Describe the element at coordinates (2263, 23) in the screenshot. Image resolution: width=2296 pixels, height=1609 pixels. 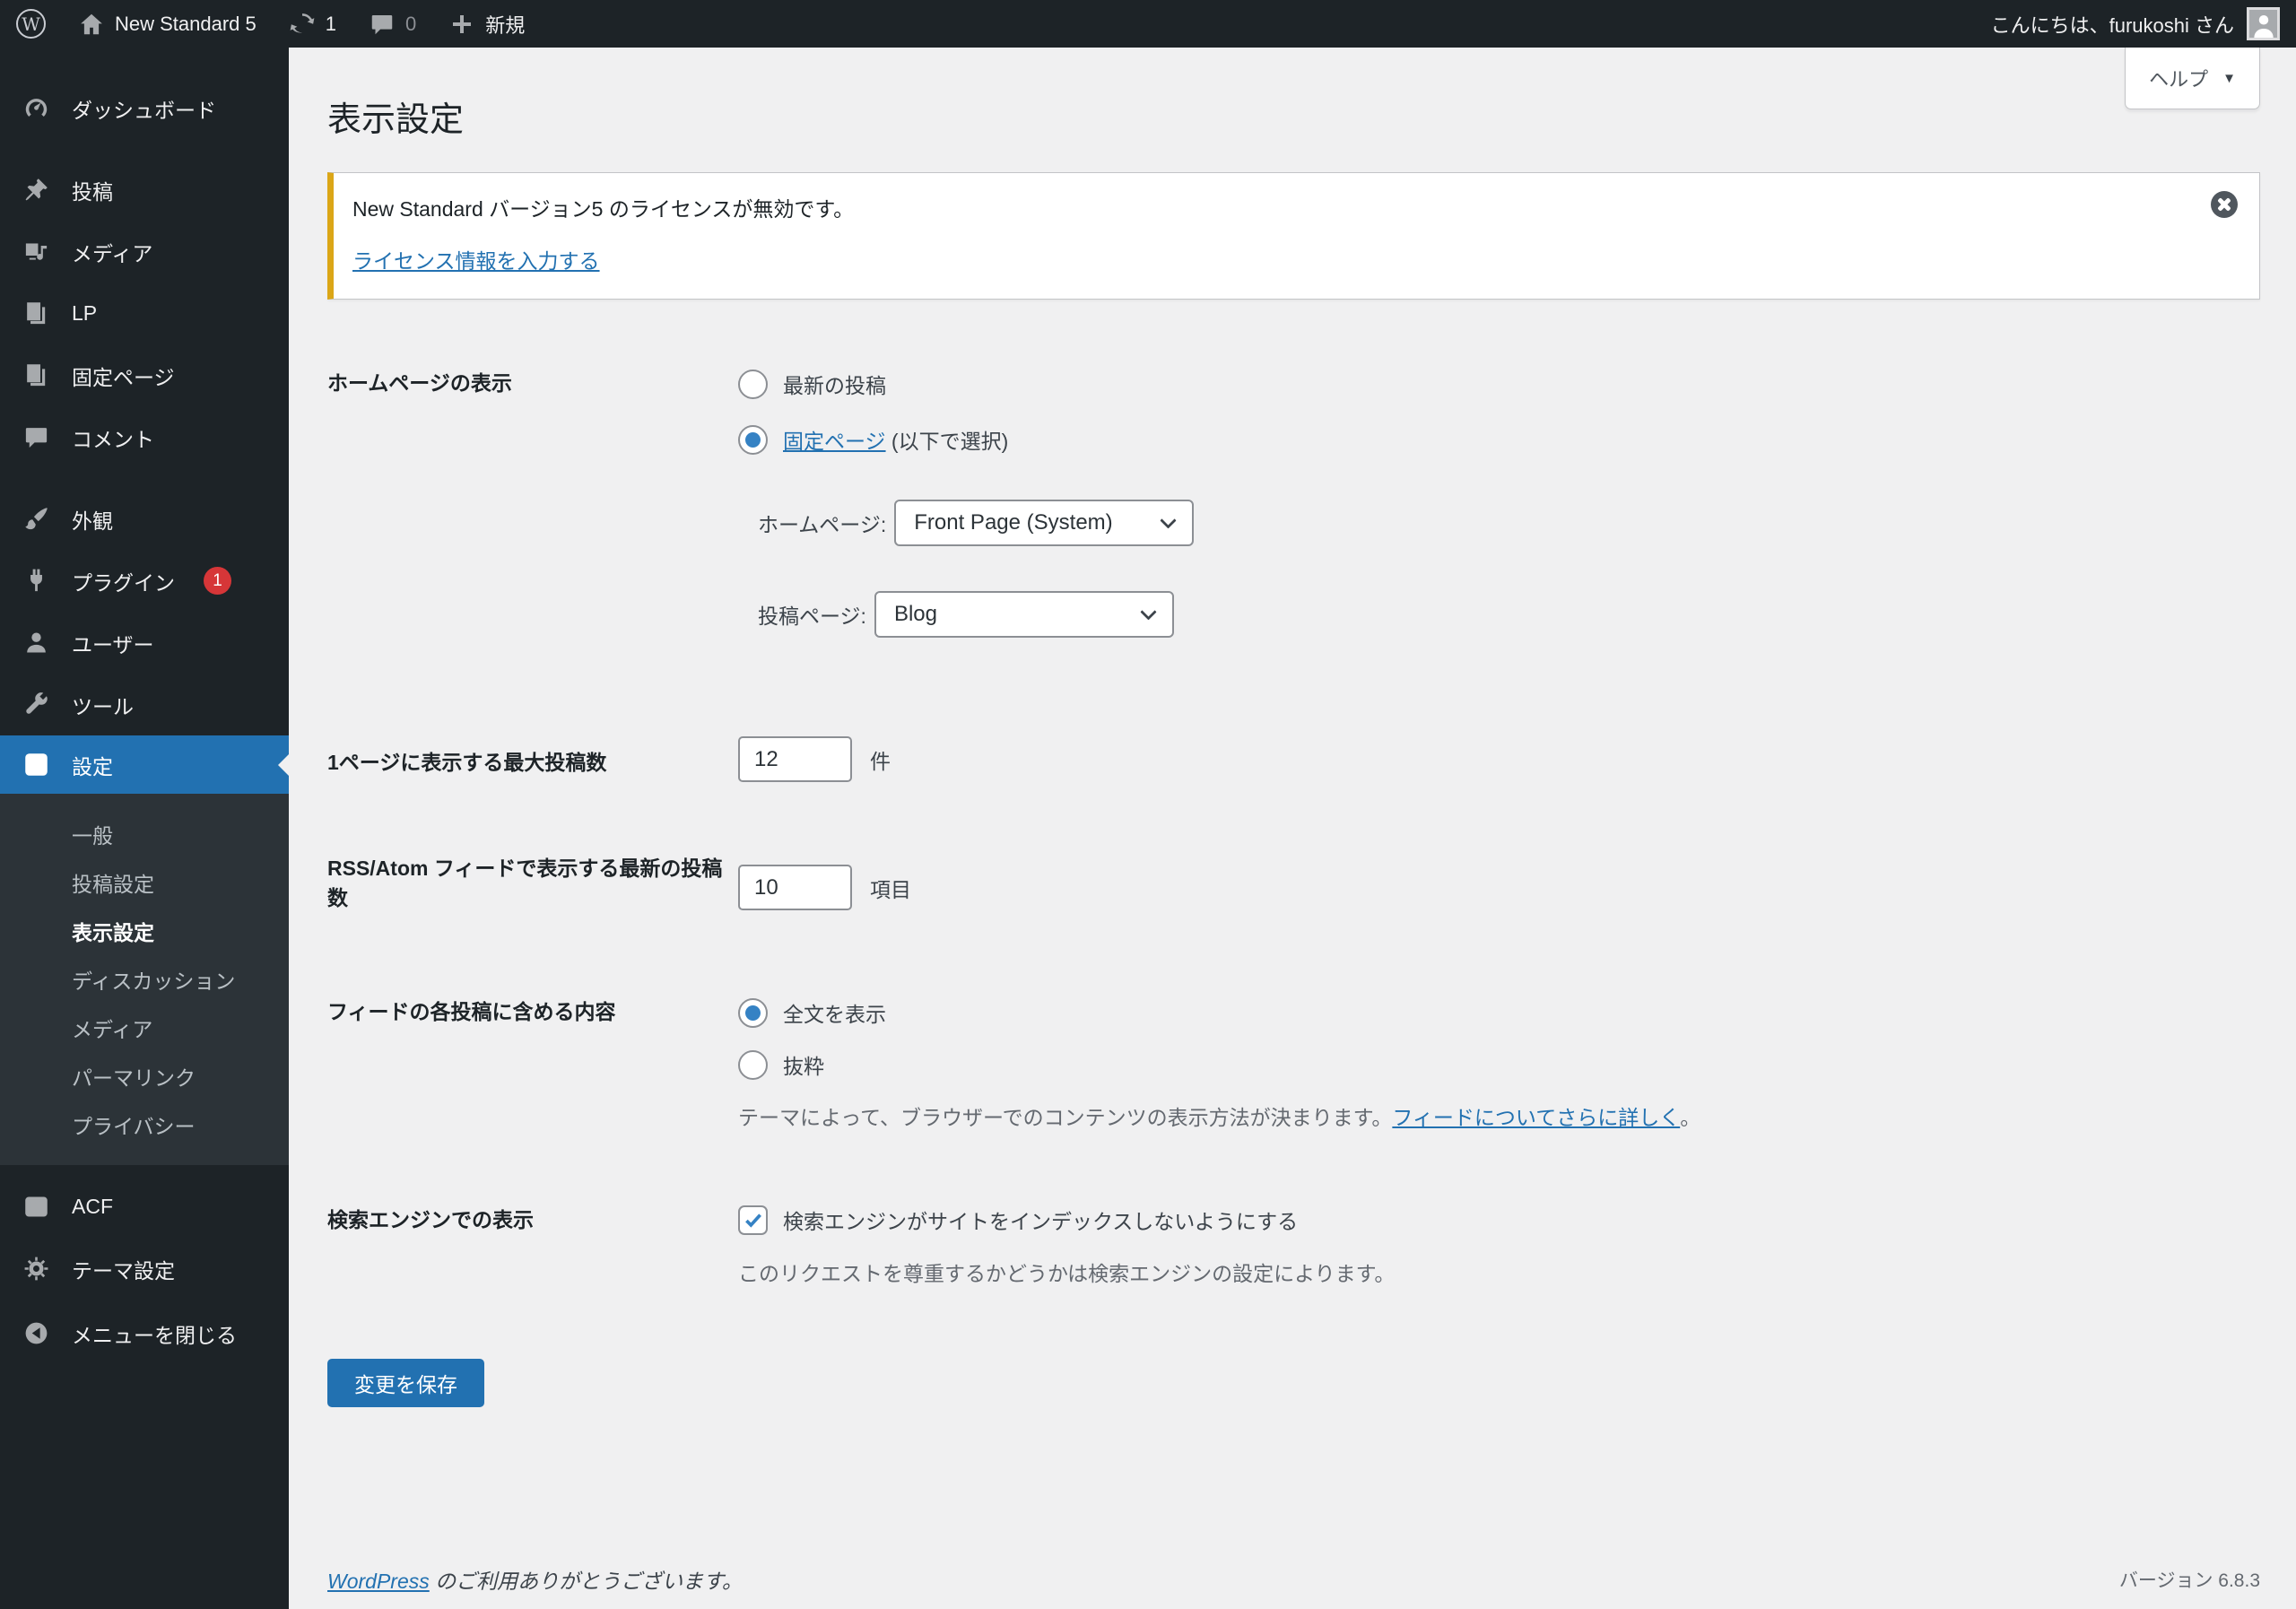
I see `avatar` at that location.